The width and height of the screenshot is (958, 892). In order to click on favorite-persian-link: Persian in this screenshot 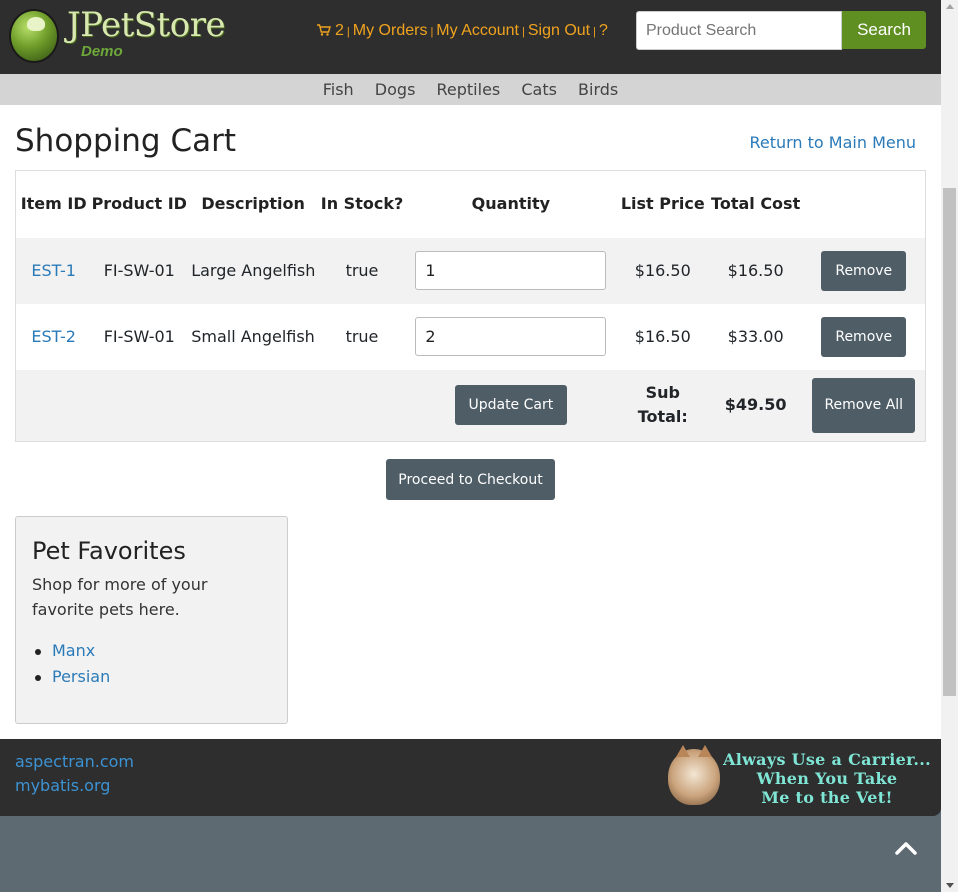, I will do `click(81, 676)`.